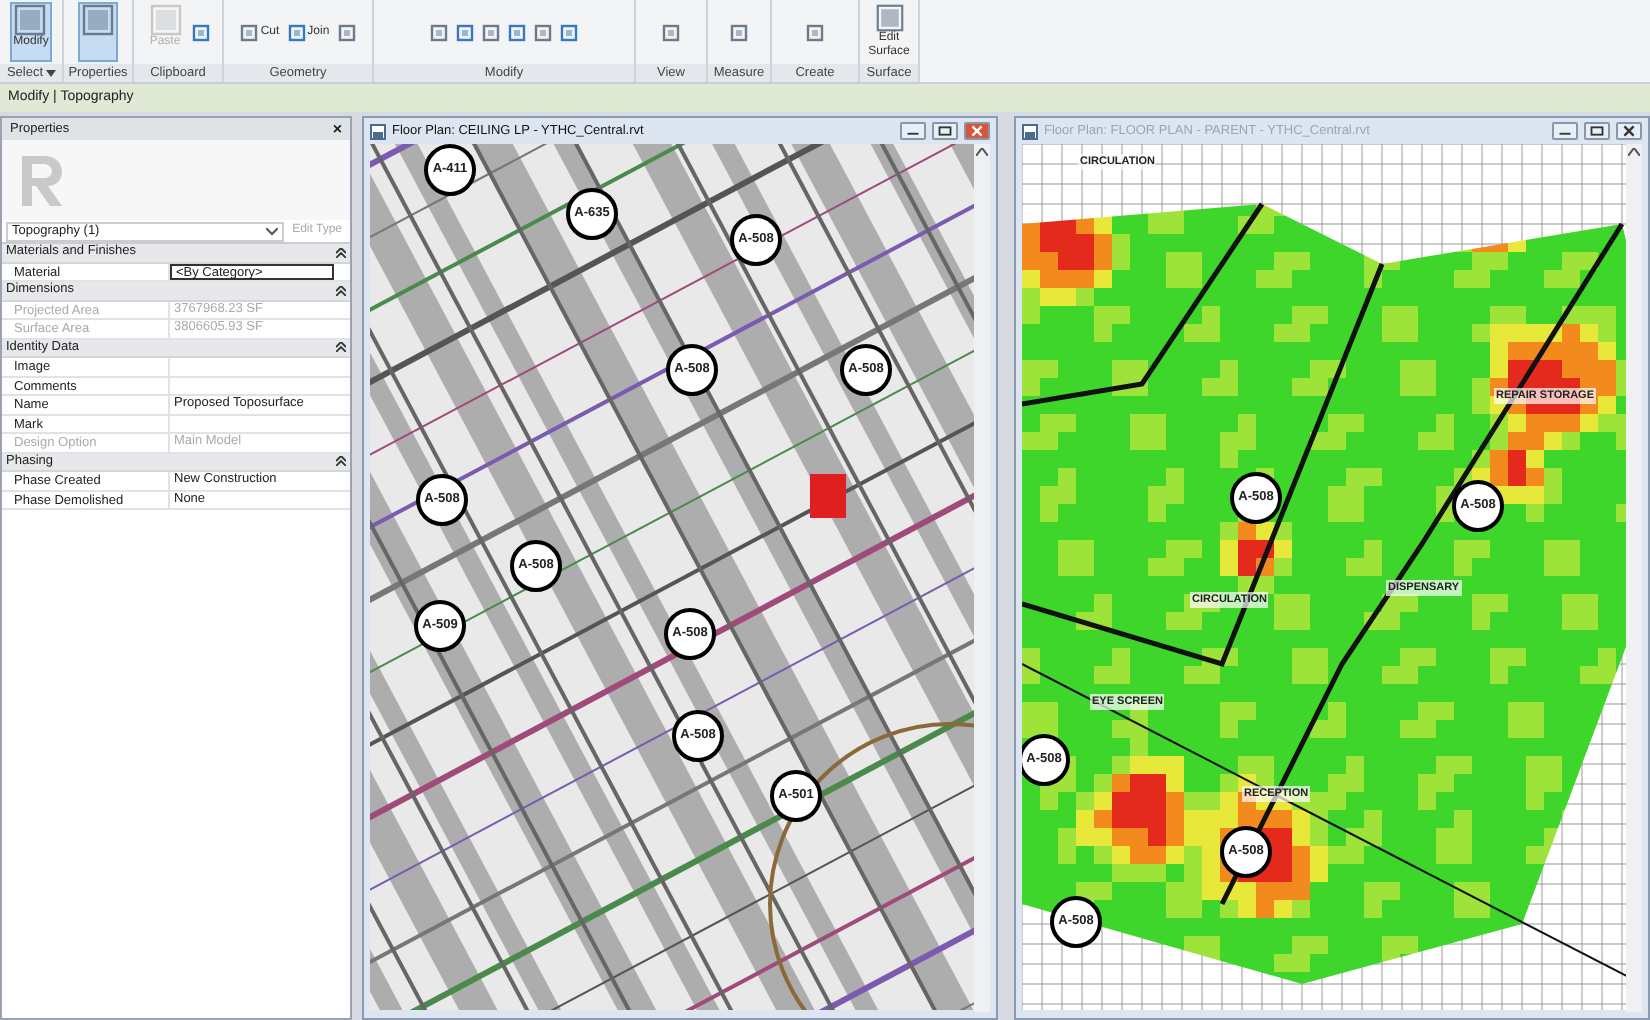 The image size is (1650, 1020). I want to click on close-button: ×, so click(337, 129).